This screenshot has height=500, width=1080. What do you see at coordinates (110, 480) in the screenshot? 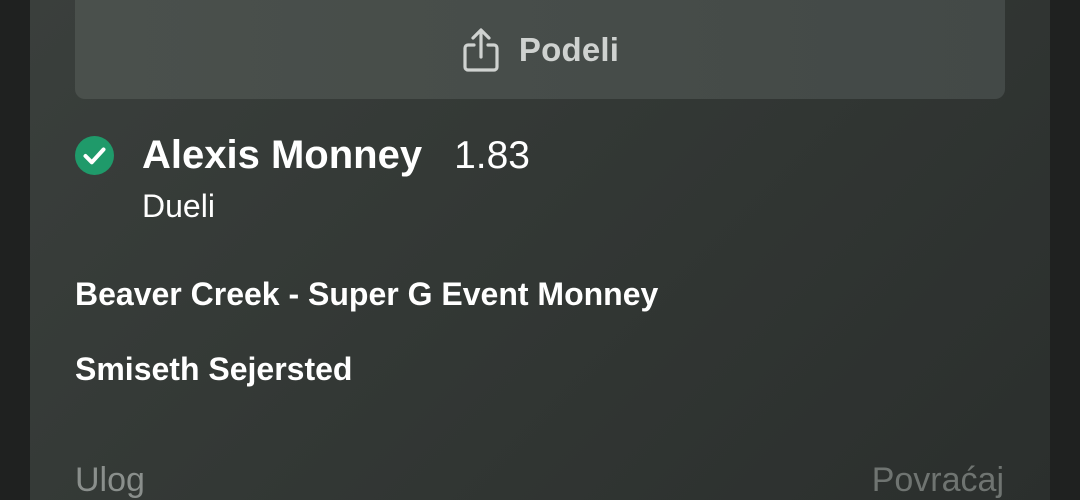
I see `stake-label: Ulog` at bounding box center [110, 480].